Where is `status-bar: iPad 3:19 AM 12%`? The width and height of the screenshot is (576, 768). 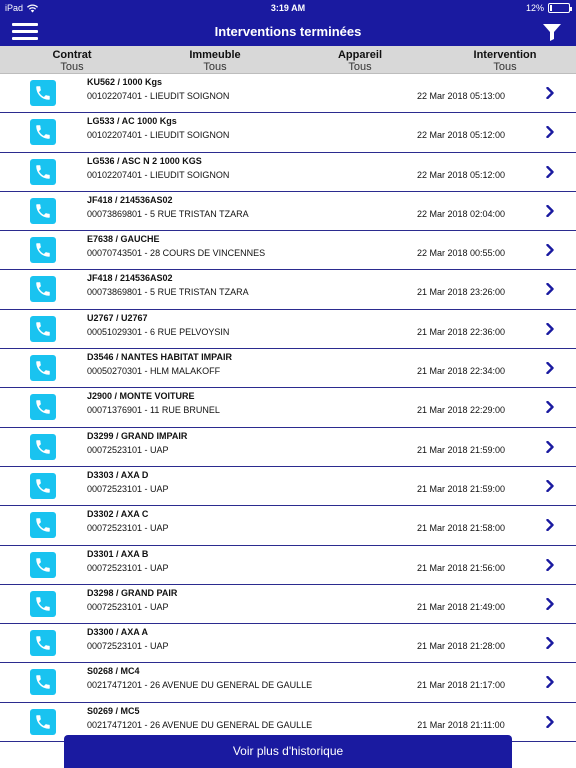
status-bar: iPad 3:19 AM 12% is located at coordinates (288, 9).